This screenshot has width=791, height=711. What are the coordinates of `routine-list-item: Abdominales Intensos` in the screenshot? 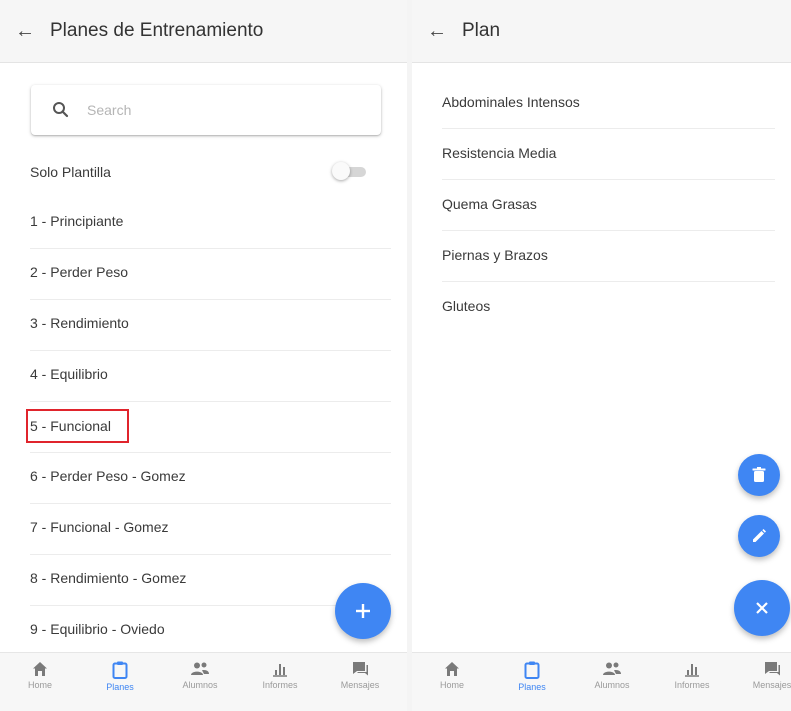 It's located at (601, 103).